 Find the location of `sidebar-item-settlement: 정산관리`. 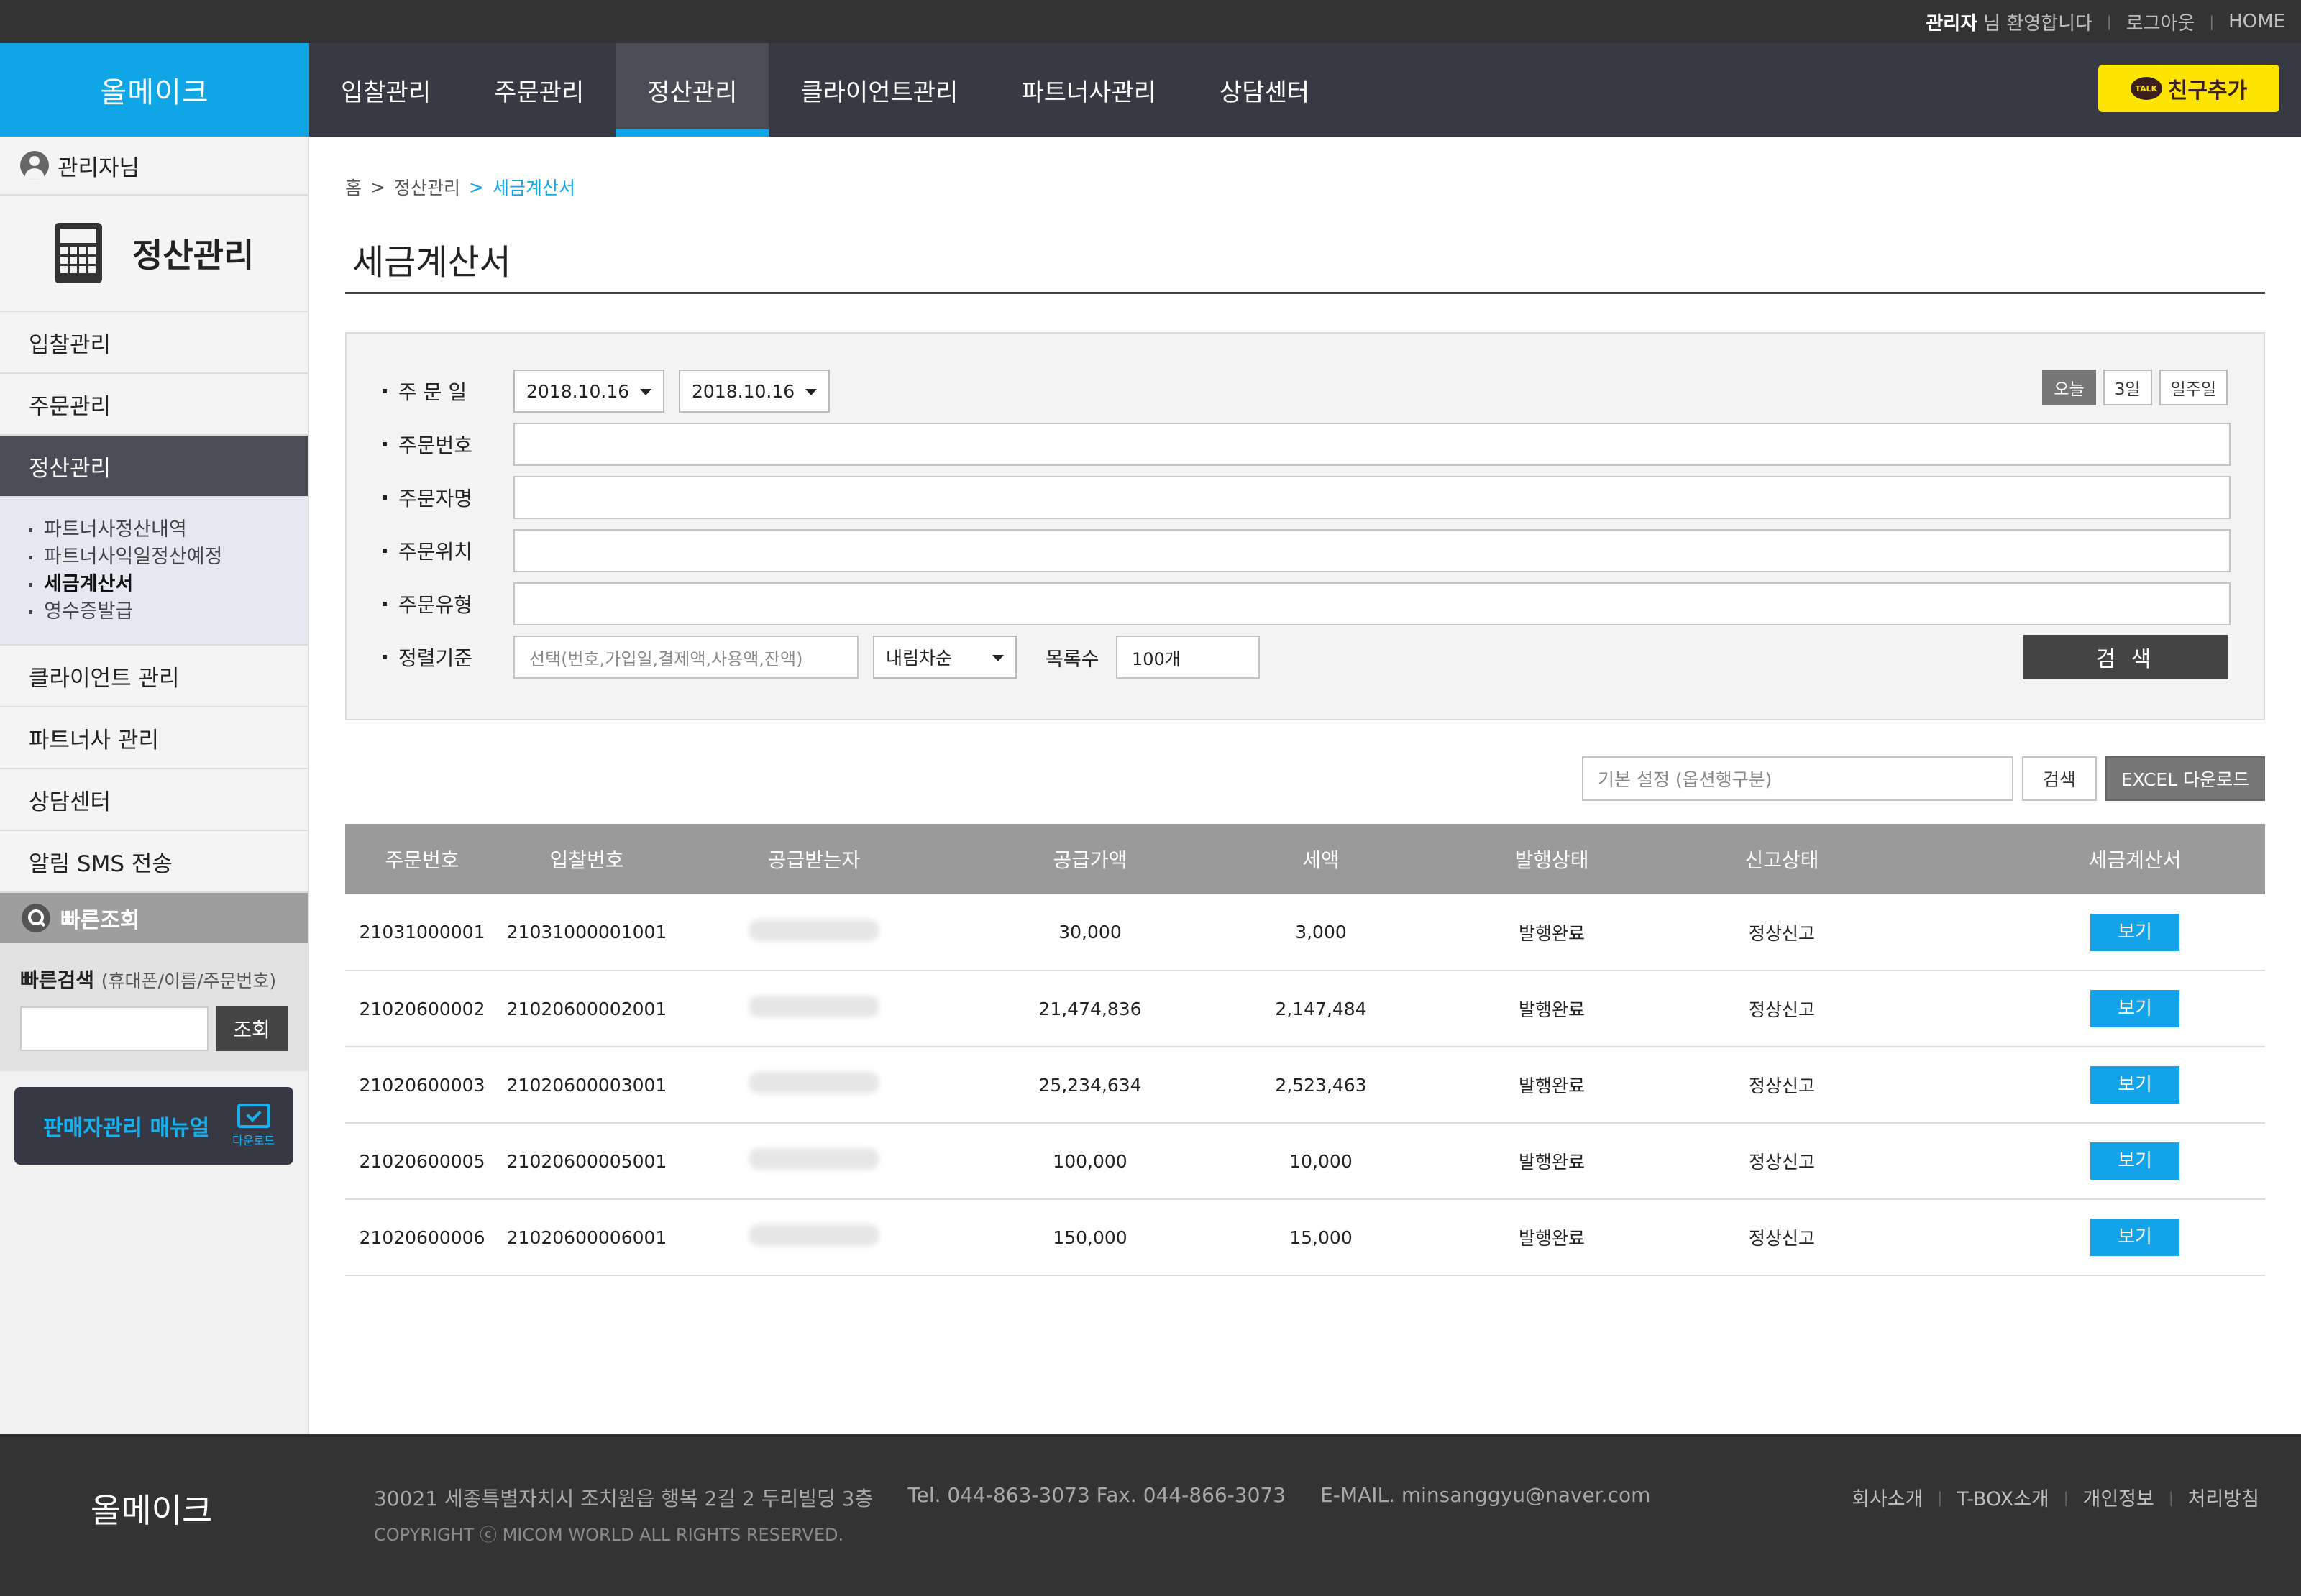

sidebar-item-settlement: 정산관리 is located at coordinates (154, 466).